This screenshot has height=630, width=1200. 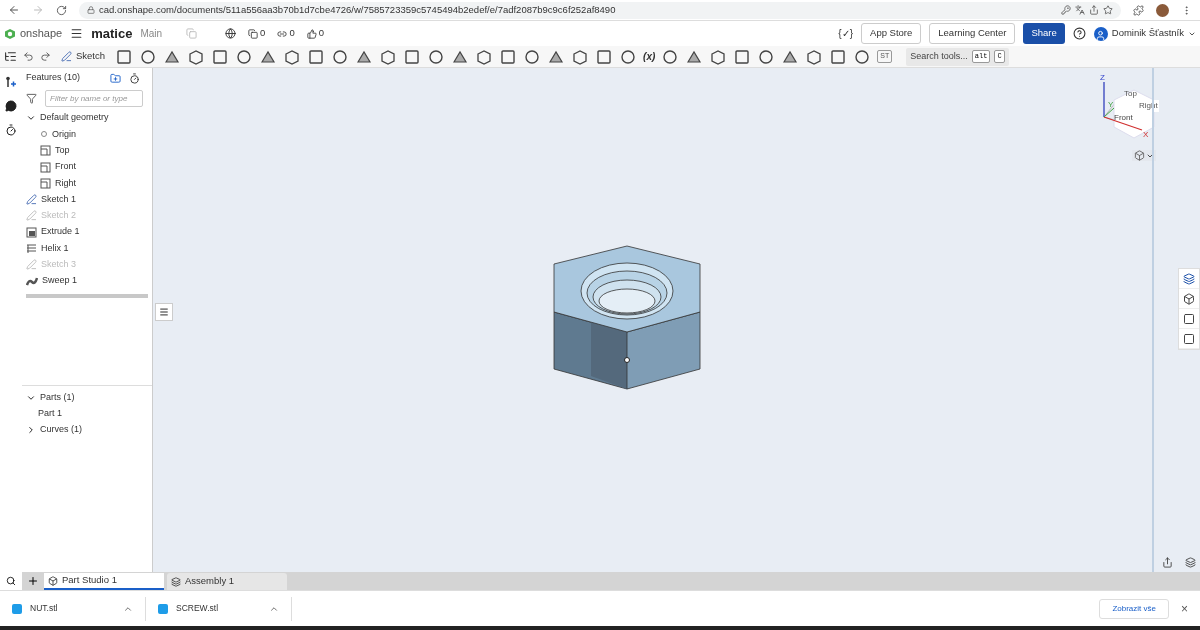 I want to click on document-tab: Part Studio 1, so click(x=104, y=581).